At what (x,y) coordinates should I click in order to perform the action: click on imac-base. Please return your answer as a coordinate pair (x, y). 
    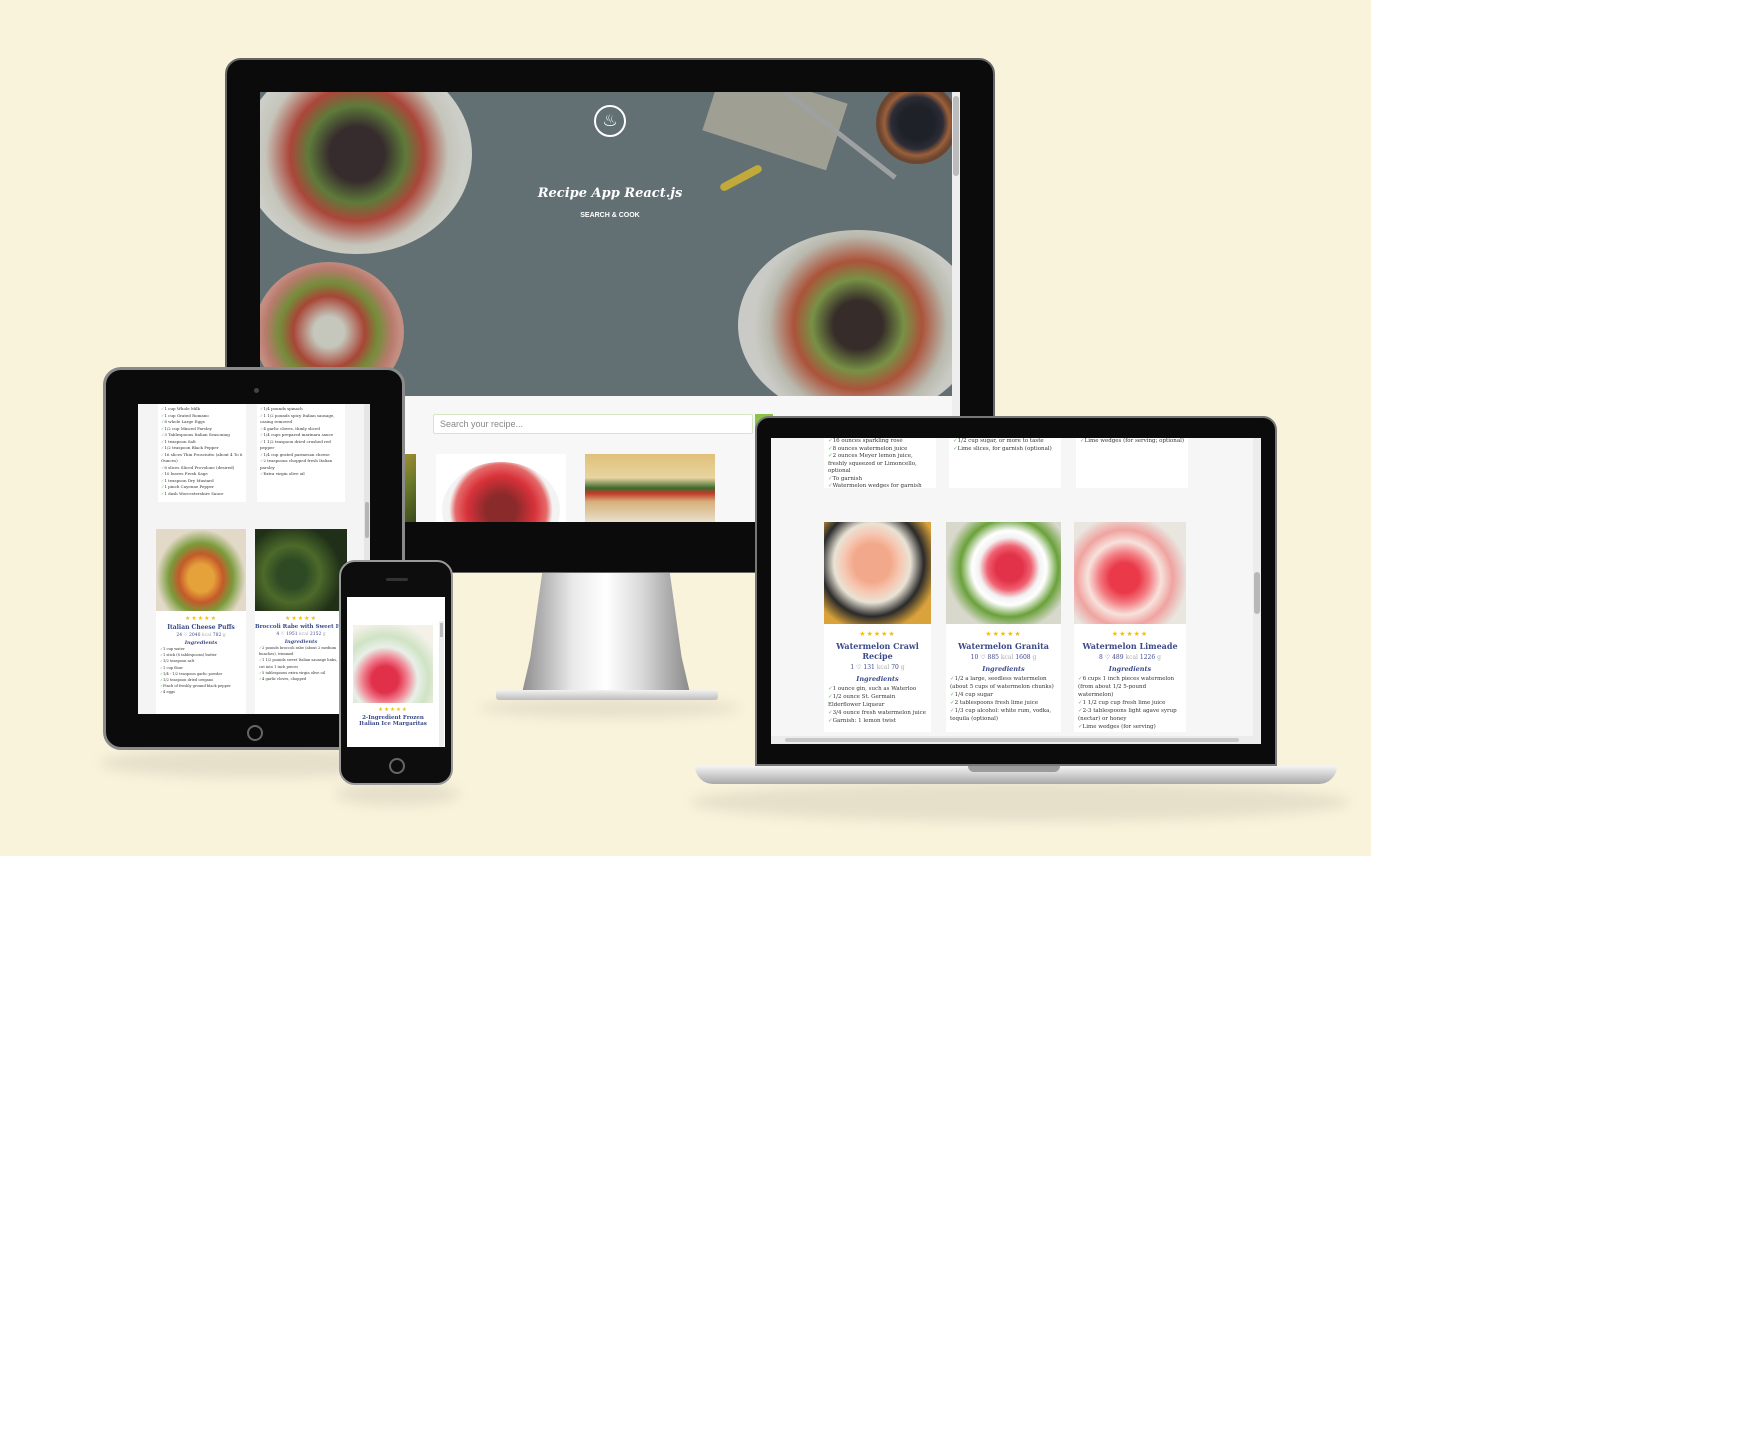
    Looking at the image, I should click on (607, 695).